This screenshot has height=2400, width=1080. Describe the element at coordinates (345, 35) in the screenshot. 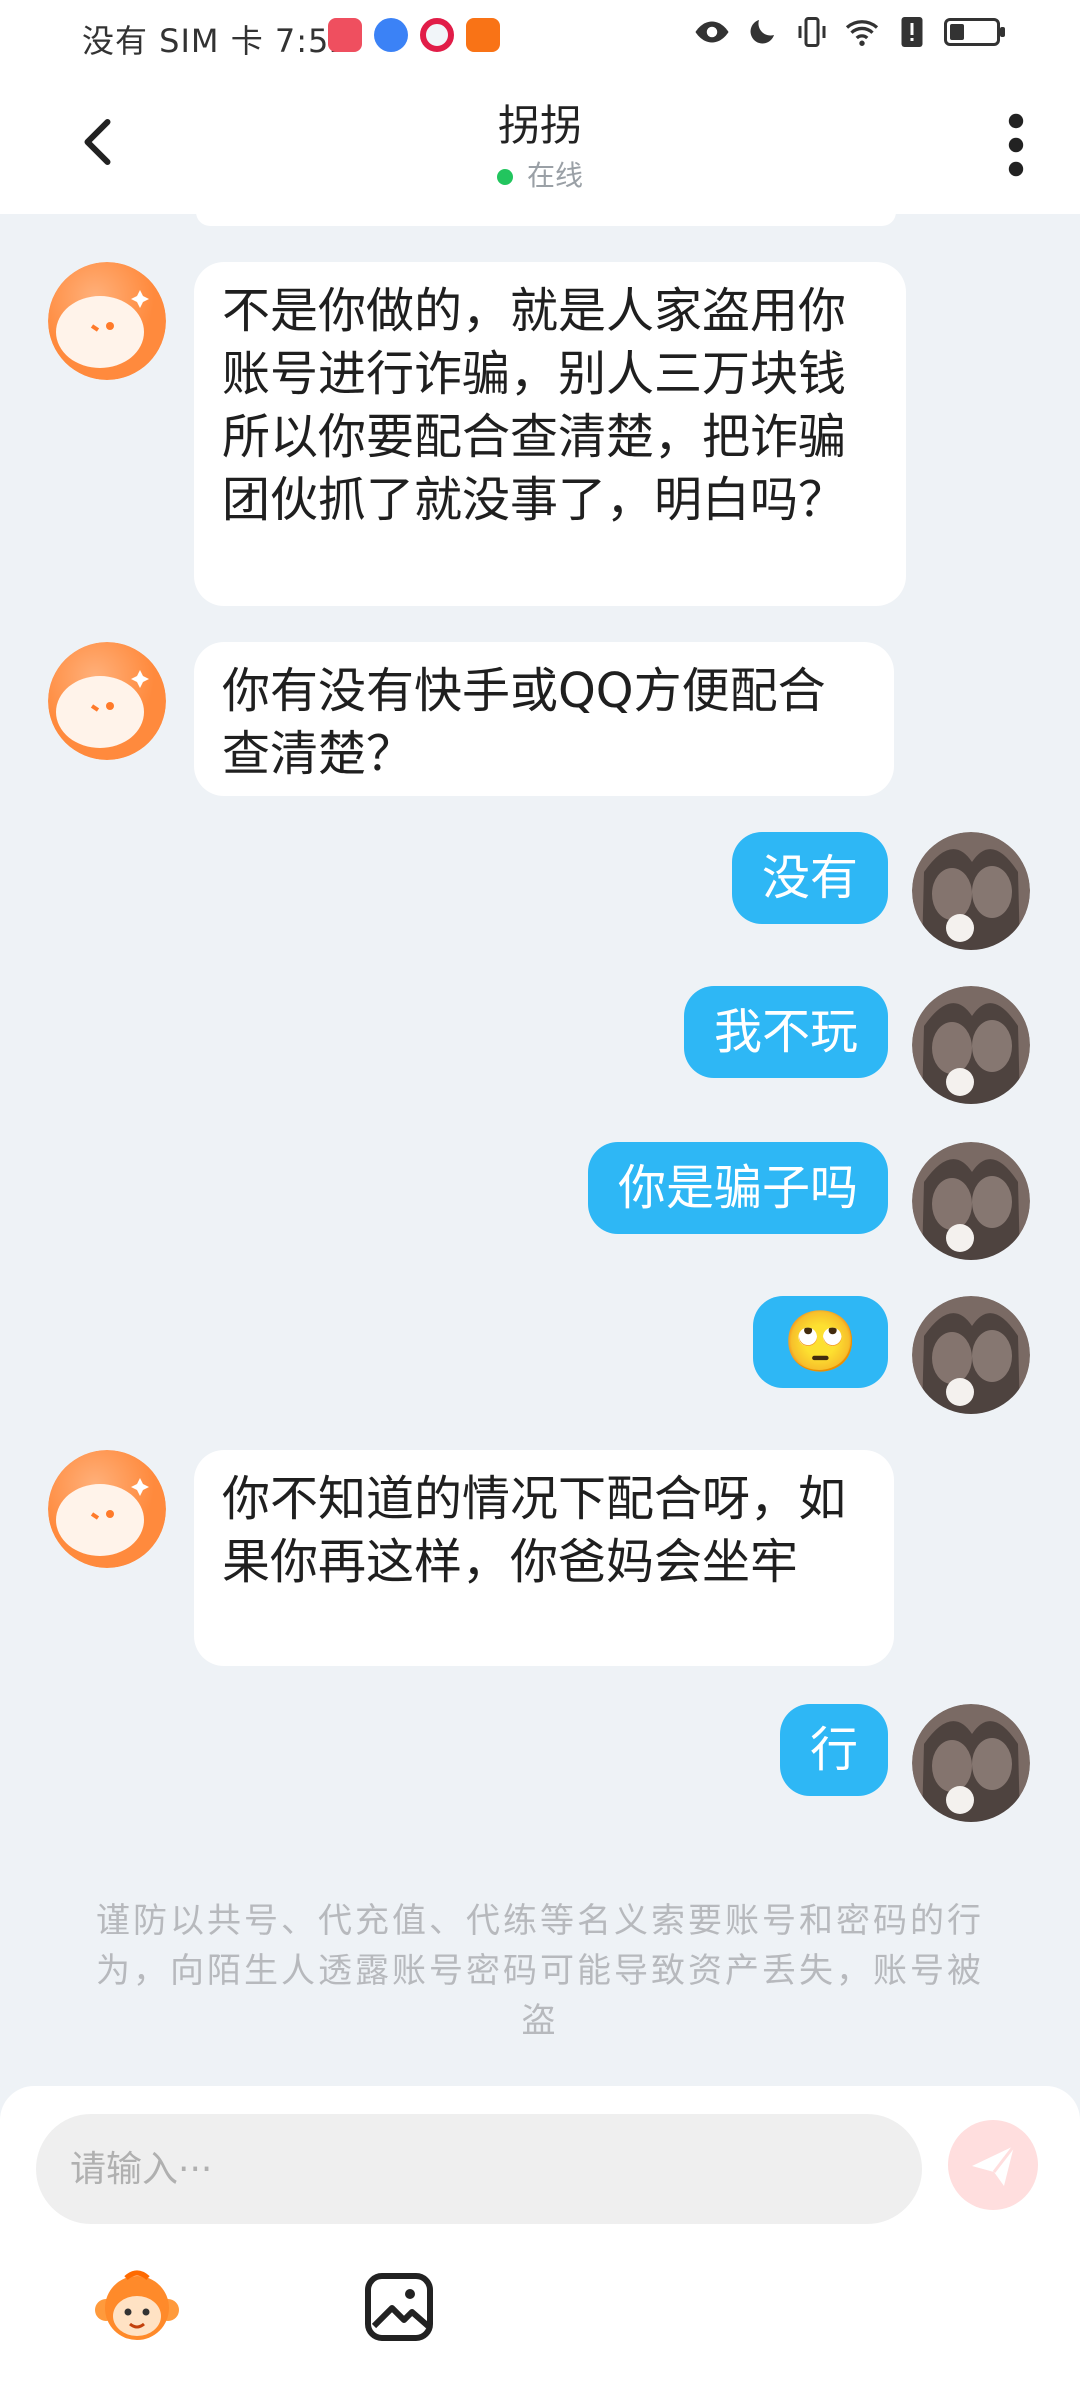

I see `huawei-app-icon` at that location.